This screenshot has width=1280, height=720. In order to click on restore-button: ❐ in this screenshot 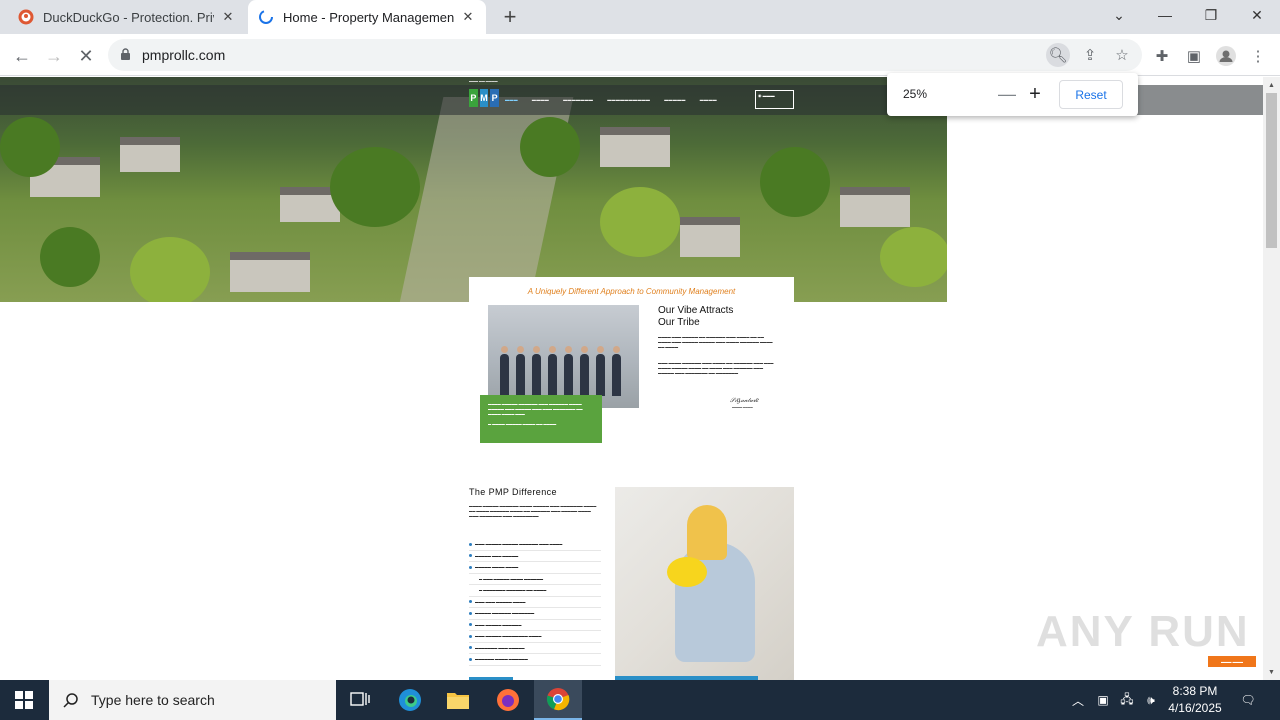, I will do `click(1211, 15)`.